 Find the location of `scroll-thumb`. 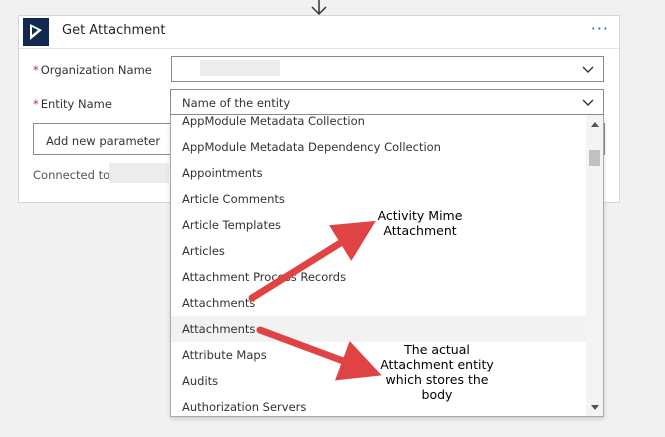

scroll-thumb is located at coordinates (594, 158).